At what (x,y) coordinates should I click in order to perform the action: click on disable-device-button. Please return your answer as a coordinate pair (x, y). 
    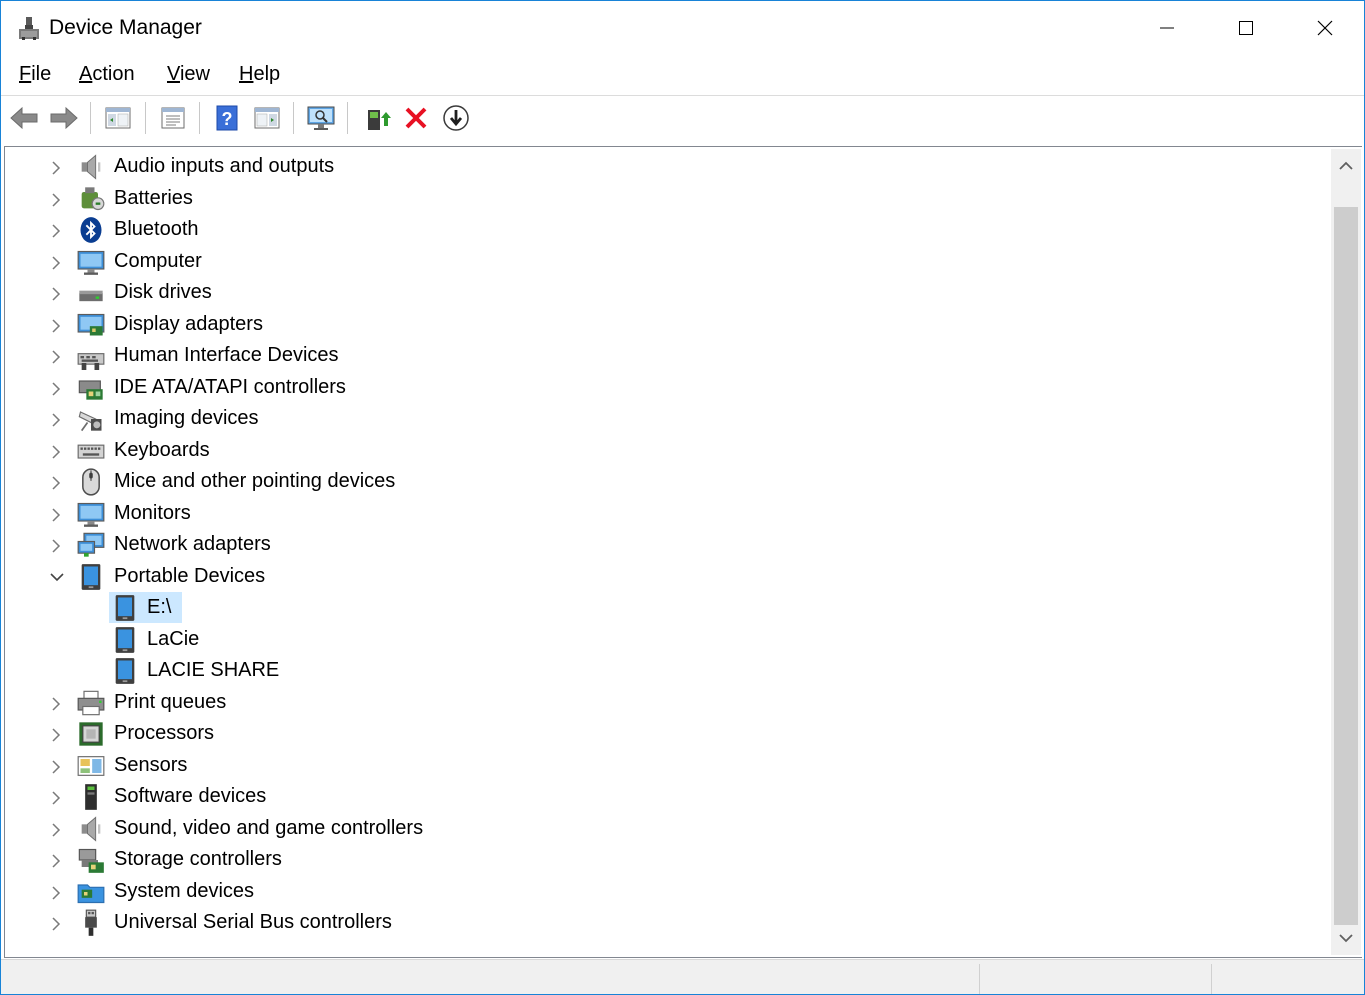
    Looking at the image, I should click on (456, 118).